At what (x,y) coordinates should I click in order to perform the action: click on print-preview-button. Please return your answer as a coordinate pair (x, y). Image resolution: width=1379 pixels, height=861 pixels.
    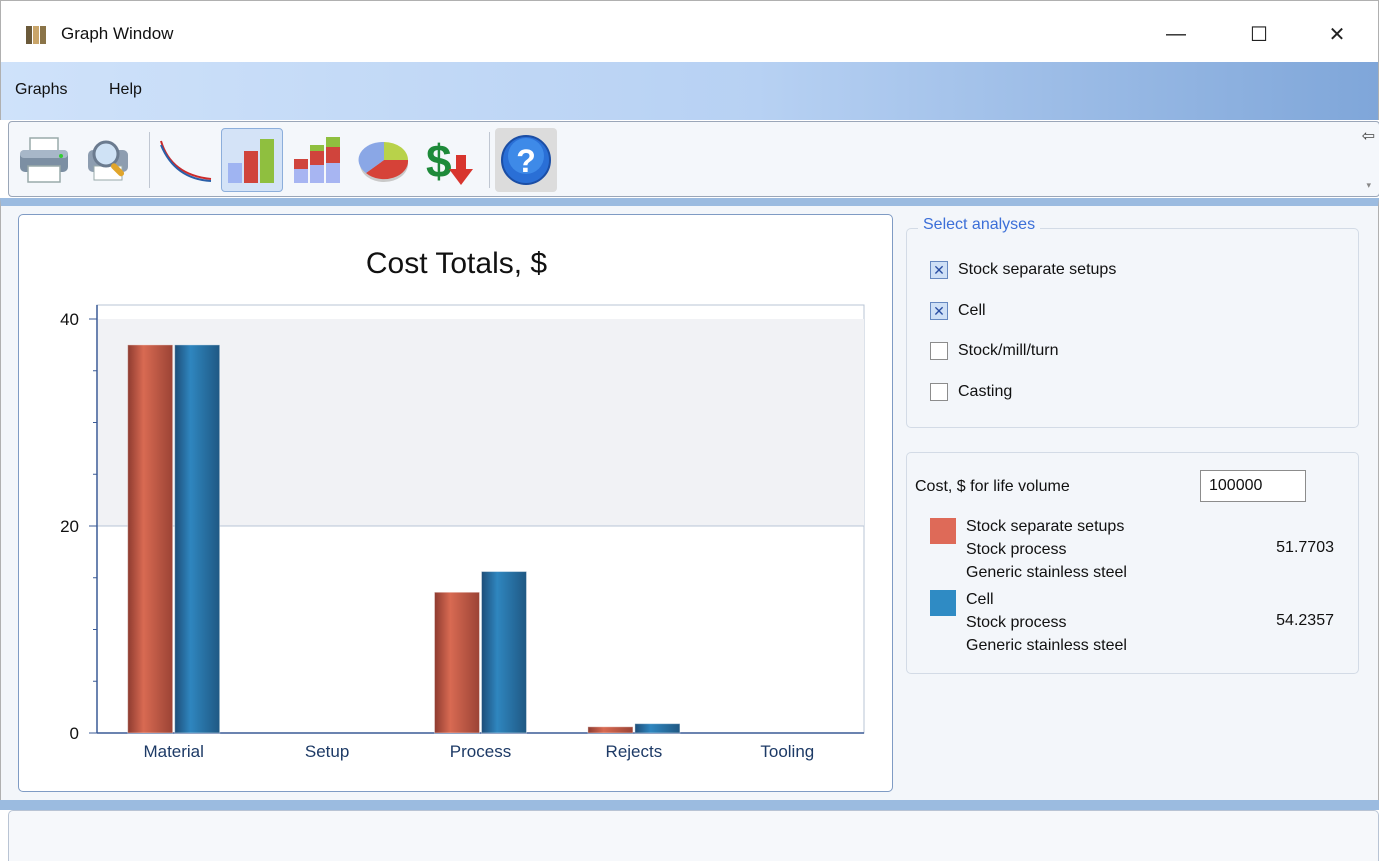
    Looking at the image, I should click on (110, 160).